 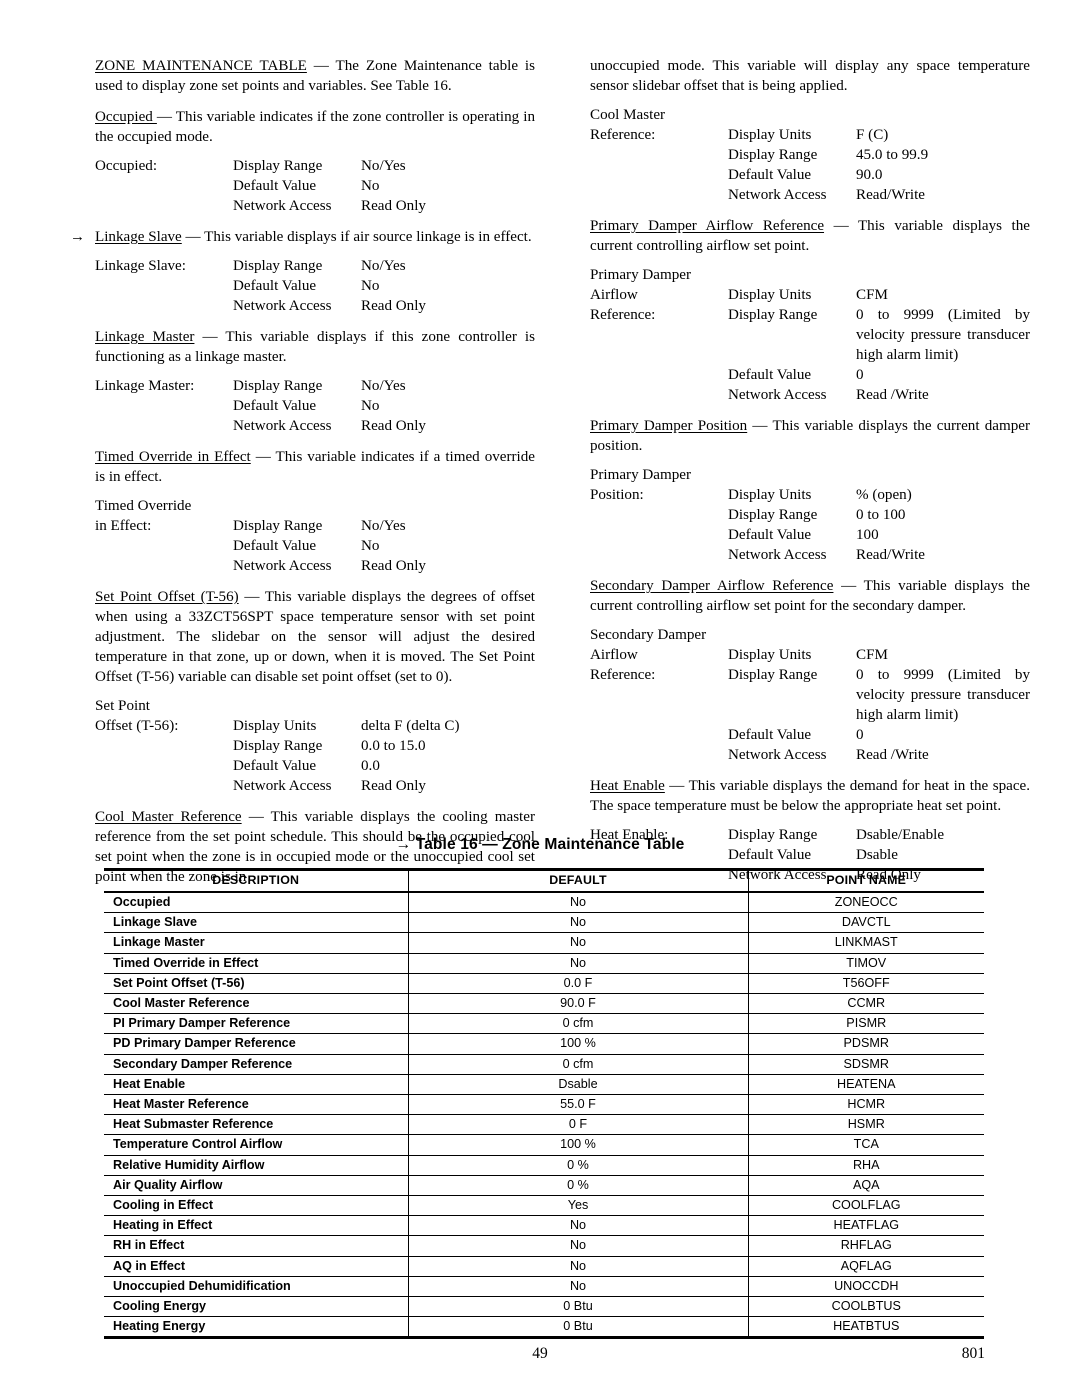 I want to click on defblock-value: Read/Write, so click(x=890, y=555).